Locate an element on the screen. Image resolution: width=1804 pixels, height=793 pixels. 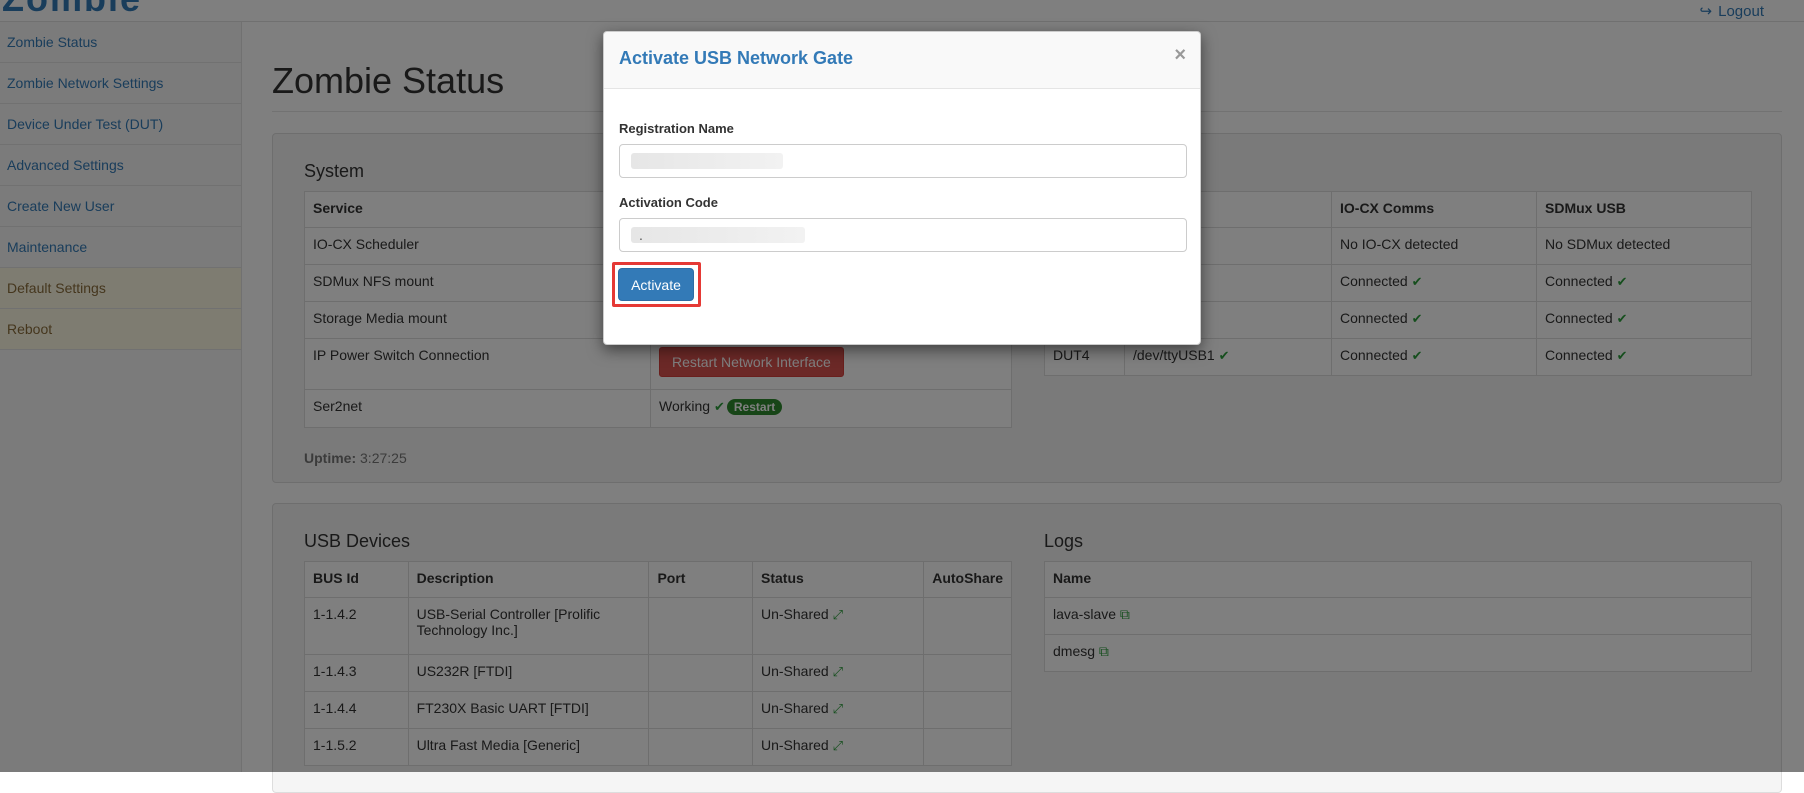
modal-header: Activate USB Network Gate × is located at coordinates (902, 60).